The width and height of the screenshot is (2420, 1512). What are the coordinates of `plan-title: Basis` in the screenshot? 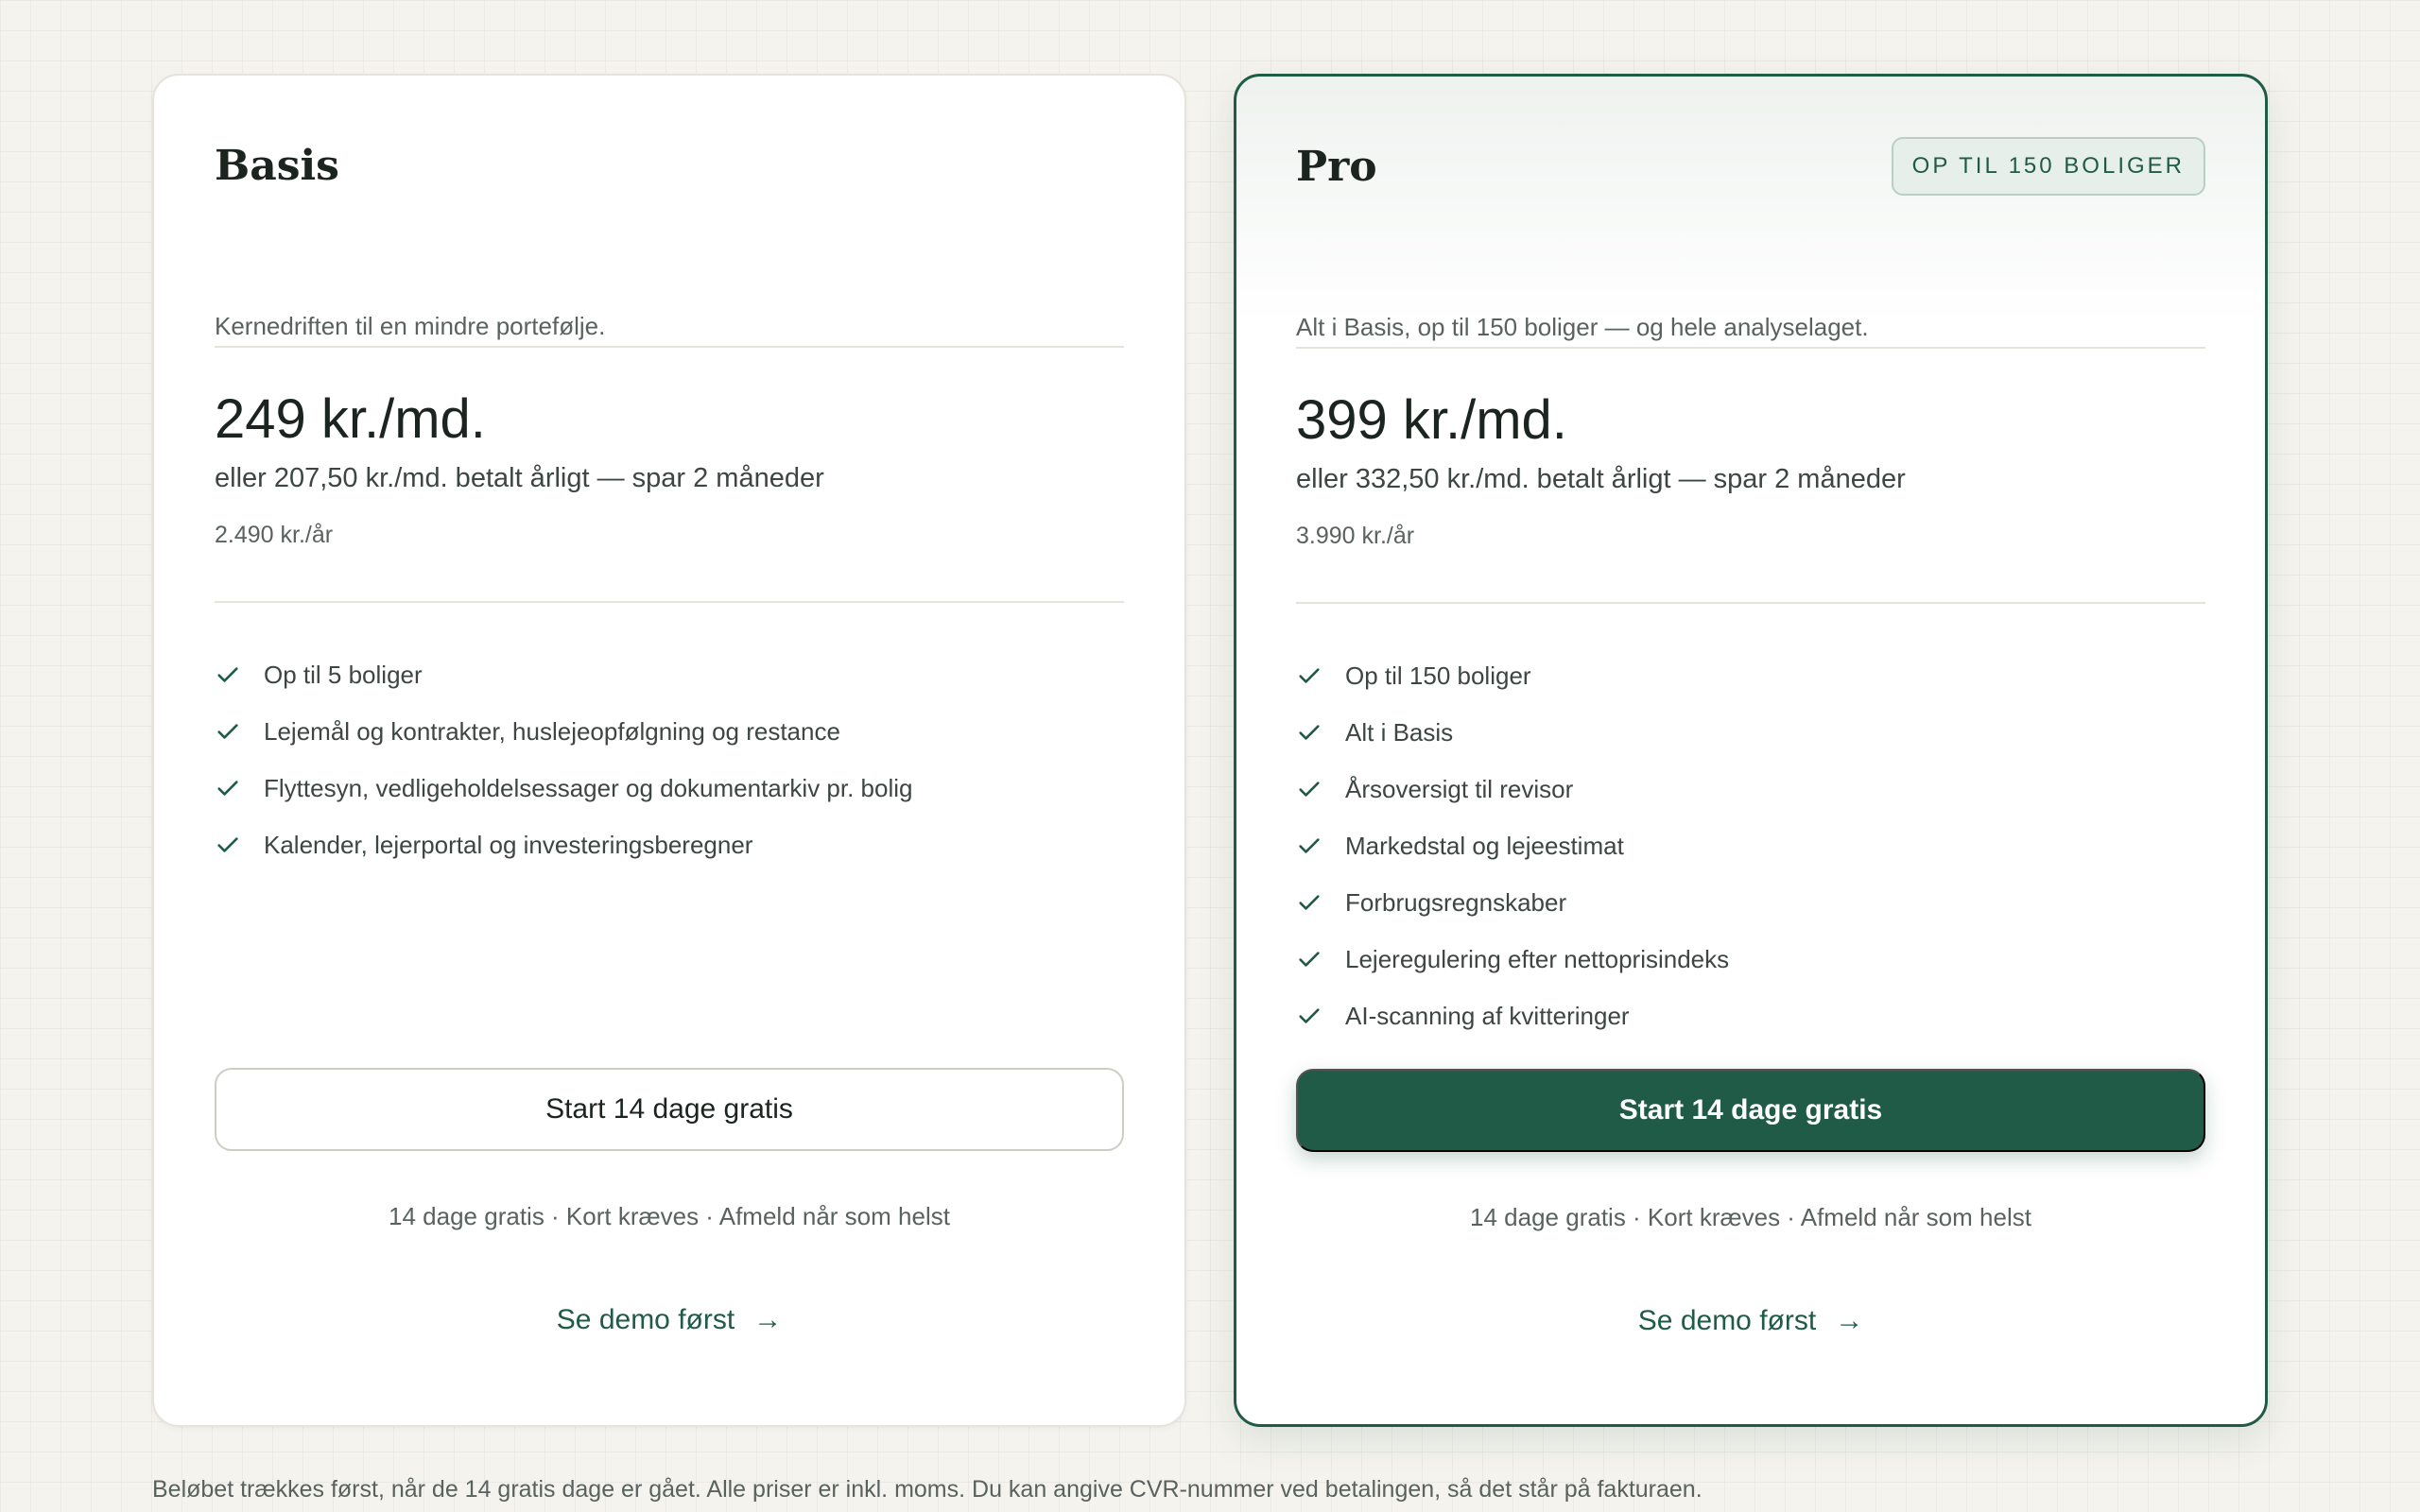 It's located at (277, 166).